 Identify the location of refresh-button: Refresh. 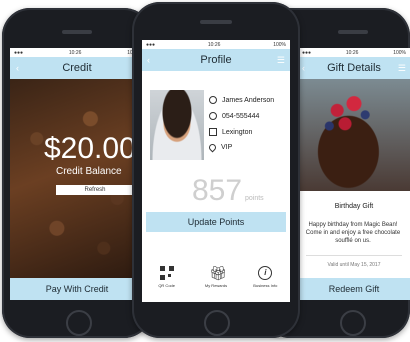
(95, 190).